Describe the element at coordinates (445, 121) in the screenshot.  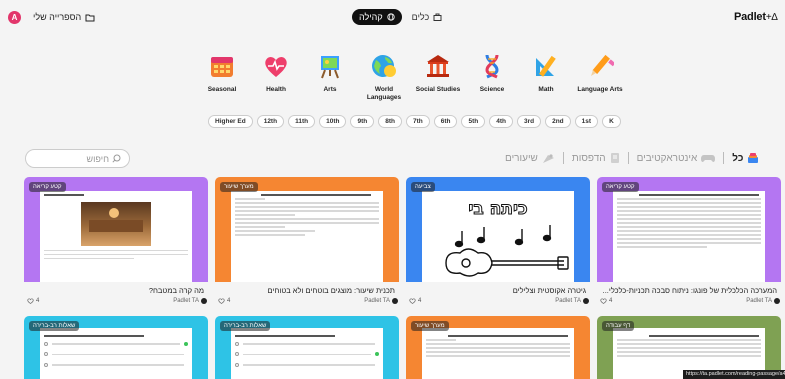
I see `grade-chip: 6th` at that location.